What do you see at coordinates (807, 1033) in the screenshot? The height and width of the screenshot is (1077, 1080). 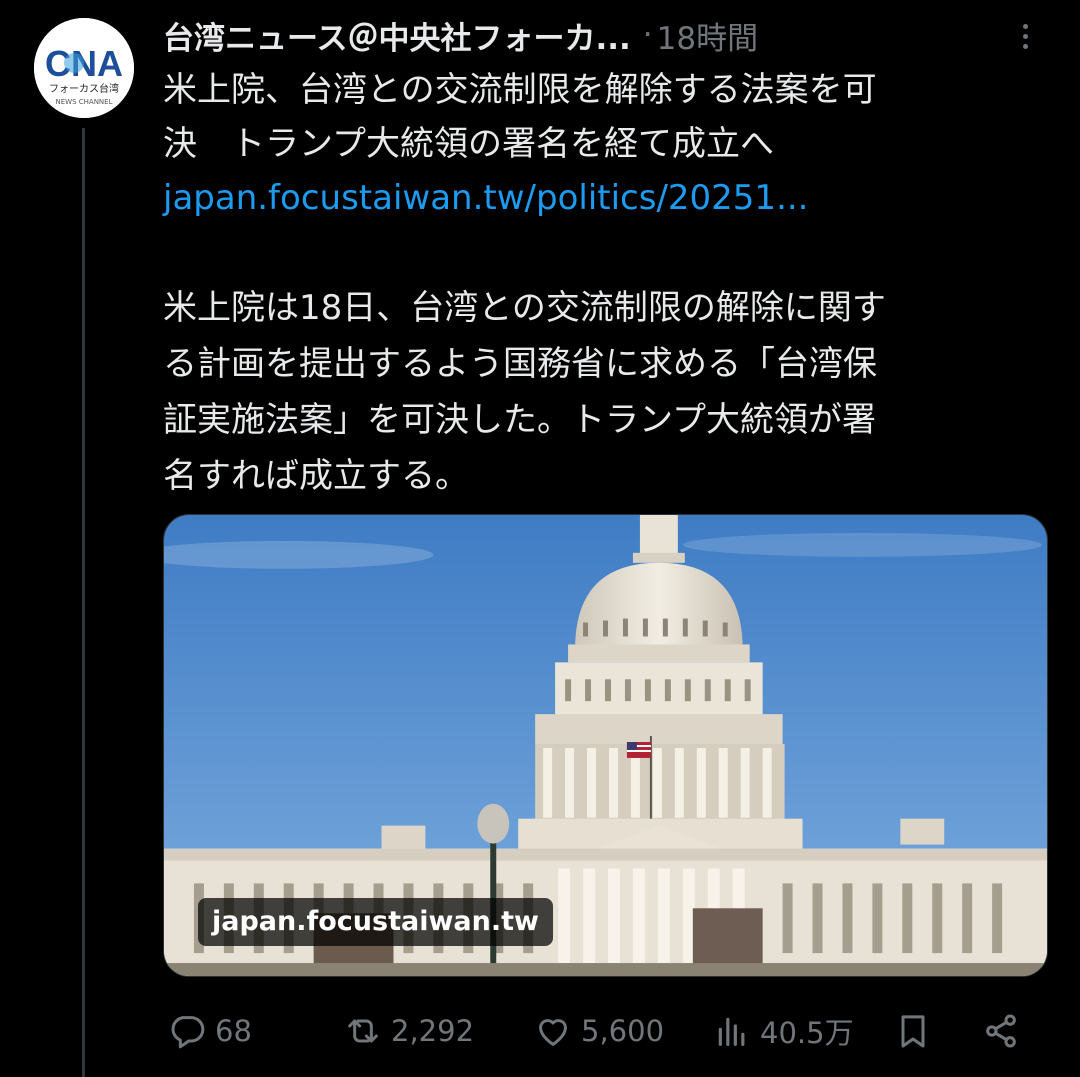 I see `views-count: 40.5万` at bounding box center [807, 1033].